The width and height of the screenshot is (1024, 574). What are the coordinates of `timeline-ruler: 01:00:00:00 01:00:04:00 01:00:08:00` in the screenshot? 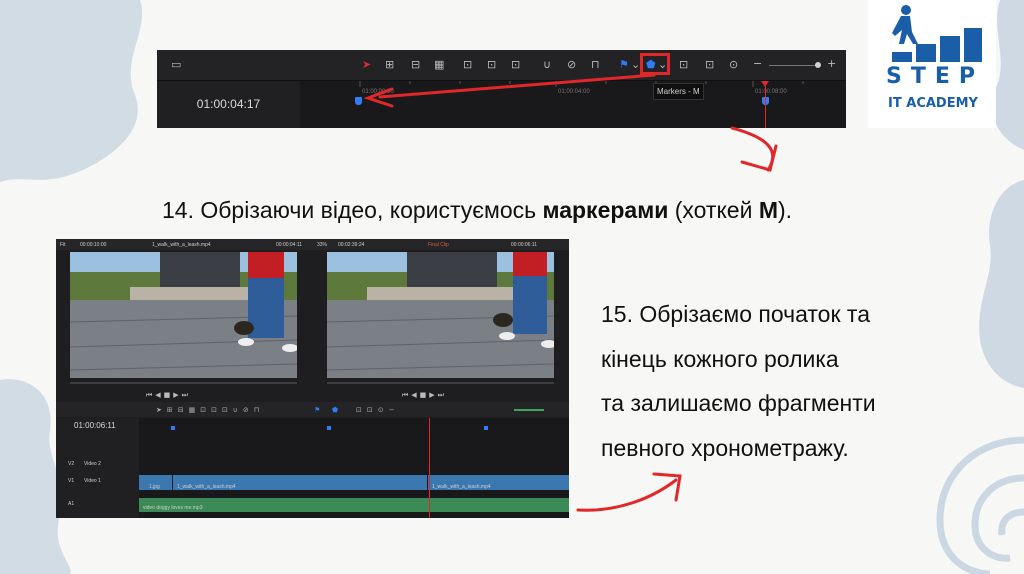 It's located at (573, 104).